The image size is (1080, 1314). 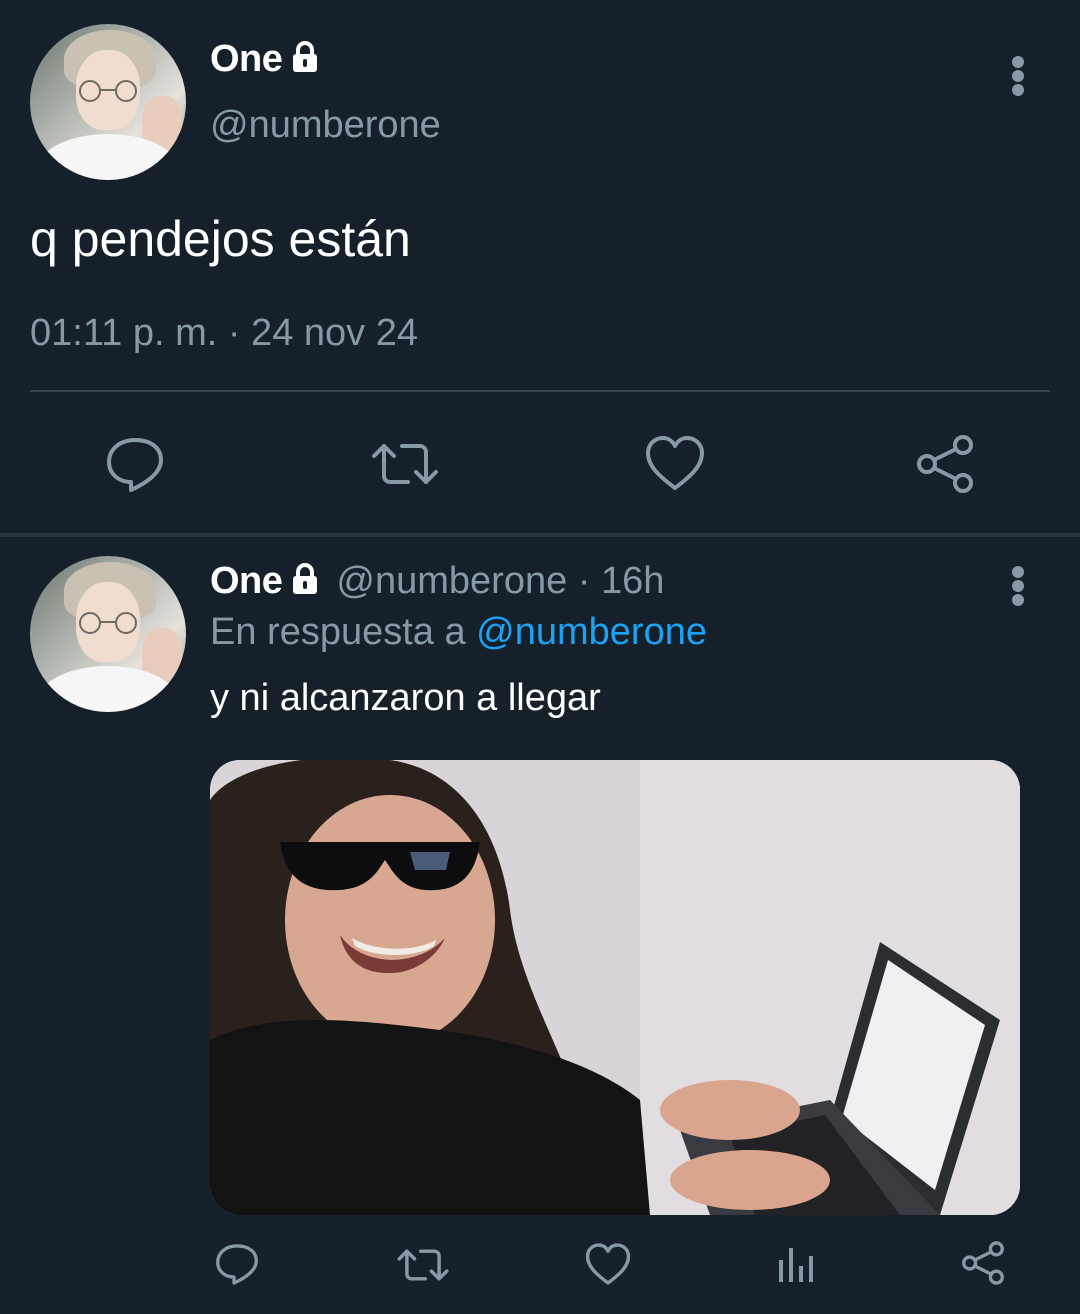 I want to click on mention-link: @numberone, so click(x=591, y=632).